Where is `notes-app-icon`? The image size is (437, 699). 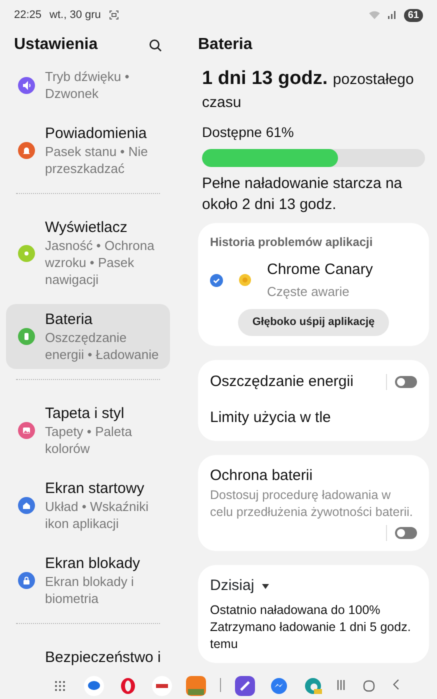 notes-app-icon is located at coordinates (245, 684).